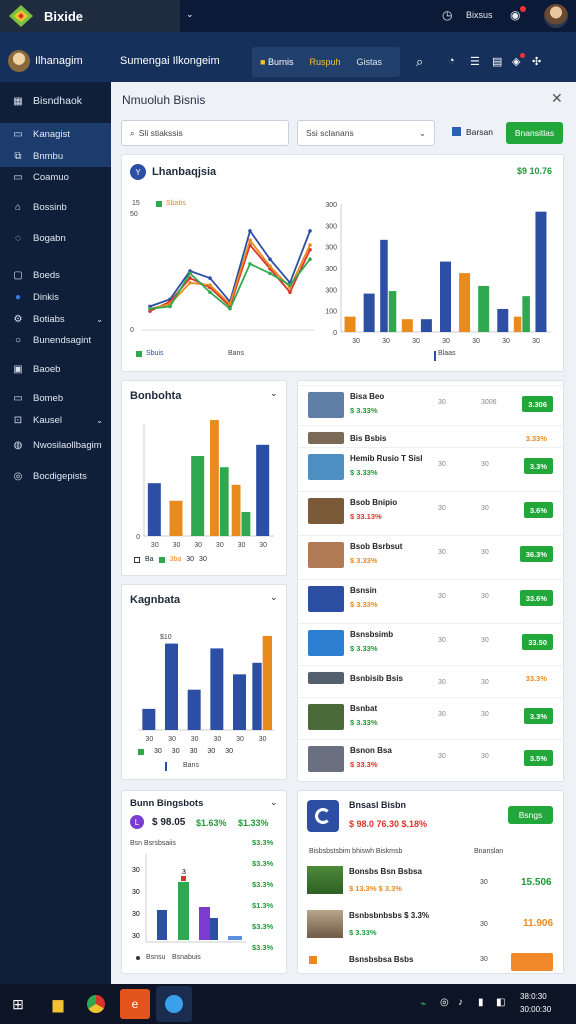 This screenshot has height=1024, width=576. I want to click on list-item: Bisa Beo $ 3.33% 30 3006 3.306, so click(430, 407).